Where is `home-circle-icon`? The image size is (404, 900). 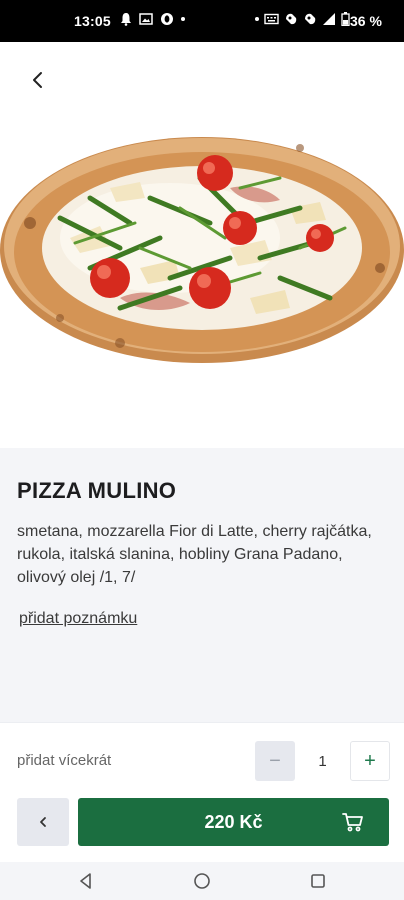
home-circle-icon is located at coordinates (202, 881).